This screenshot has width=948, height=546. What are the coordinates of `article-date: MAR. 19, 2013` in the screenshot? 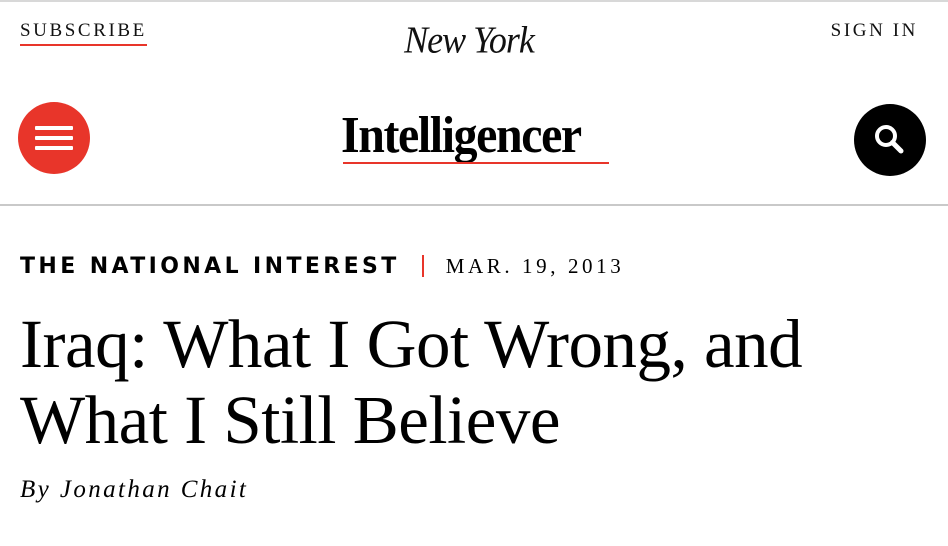 It's located at (535, 265).